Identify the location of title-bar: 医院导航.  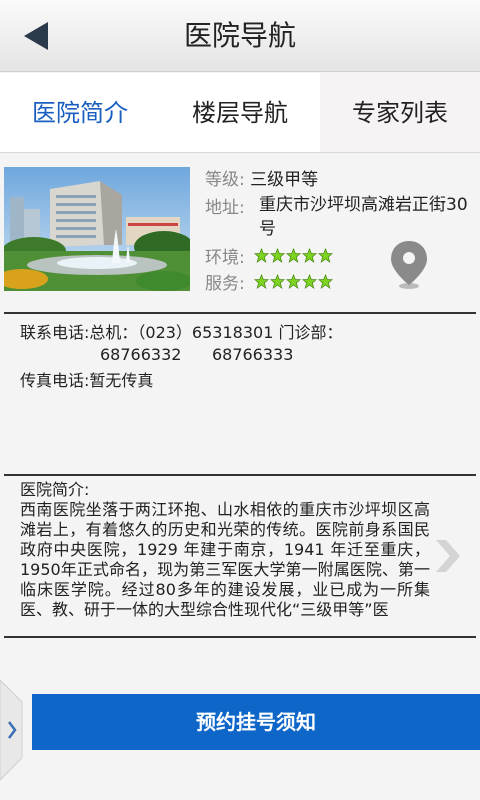
(240, 36).